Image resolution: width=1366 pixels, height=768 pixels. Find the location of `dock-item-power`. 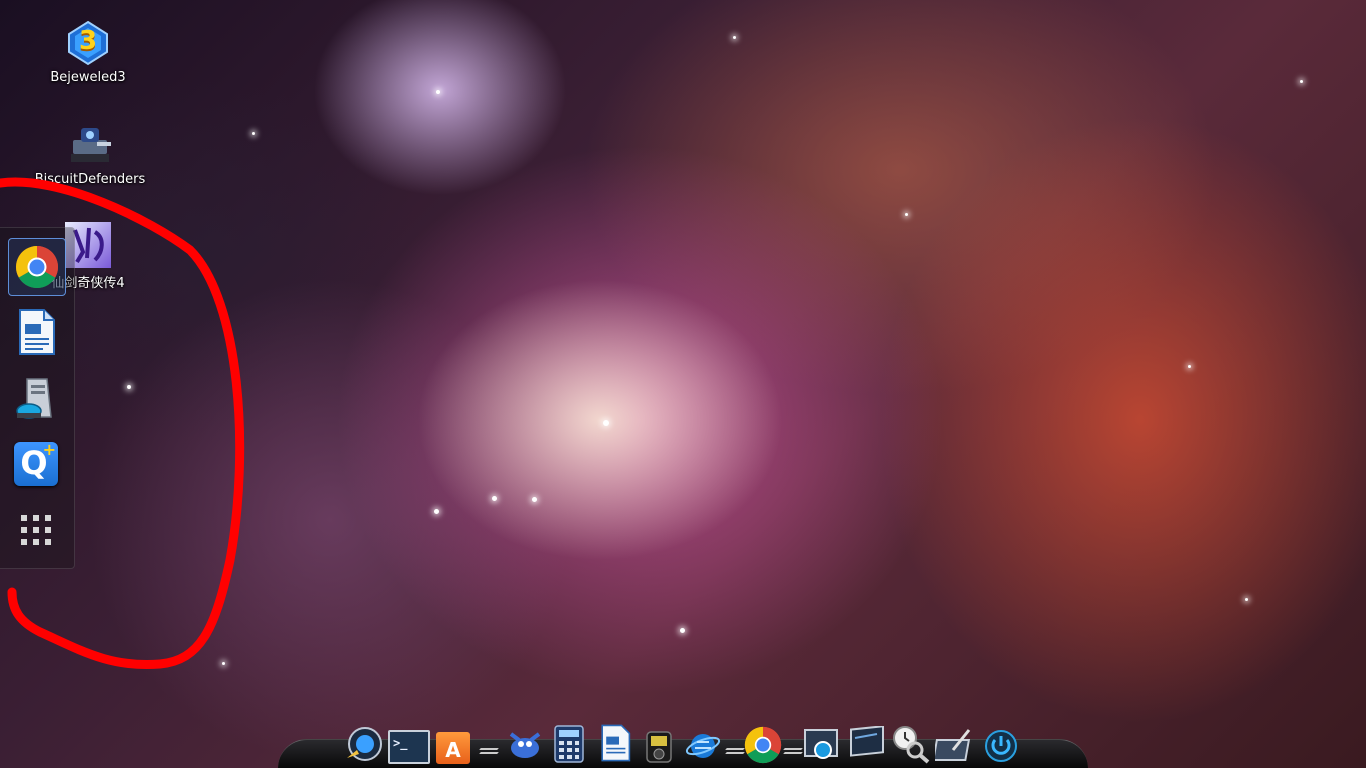

dock-item-power is located at coordinates (1001, 742).